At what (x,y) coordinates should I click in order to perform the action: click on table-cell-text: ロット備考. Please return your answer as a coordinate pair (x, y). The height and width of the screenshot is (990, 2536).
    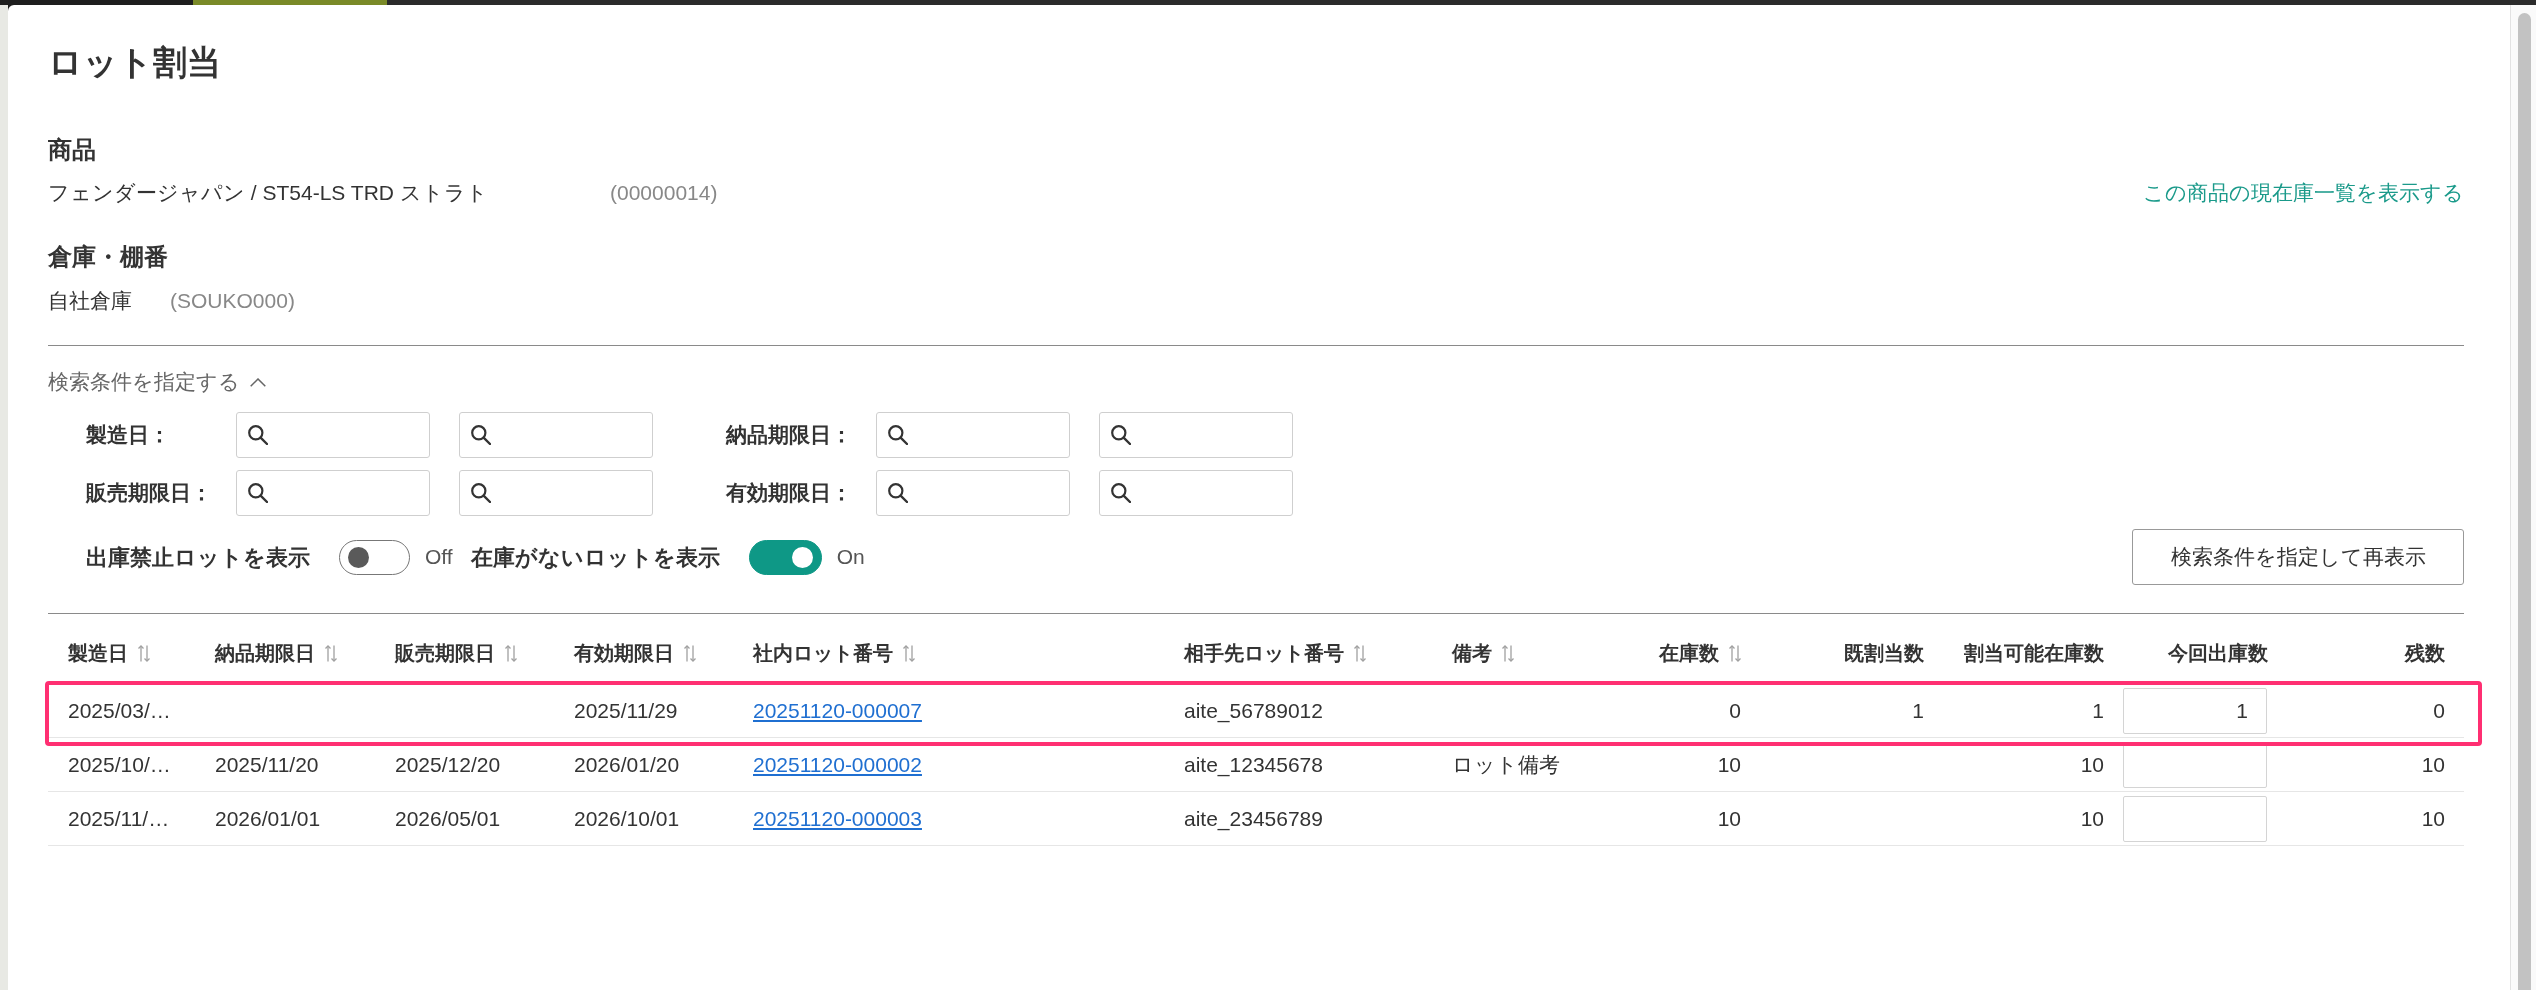
    Looking at the image, I should click on (1506, 764).